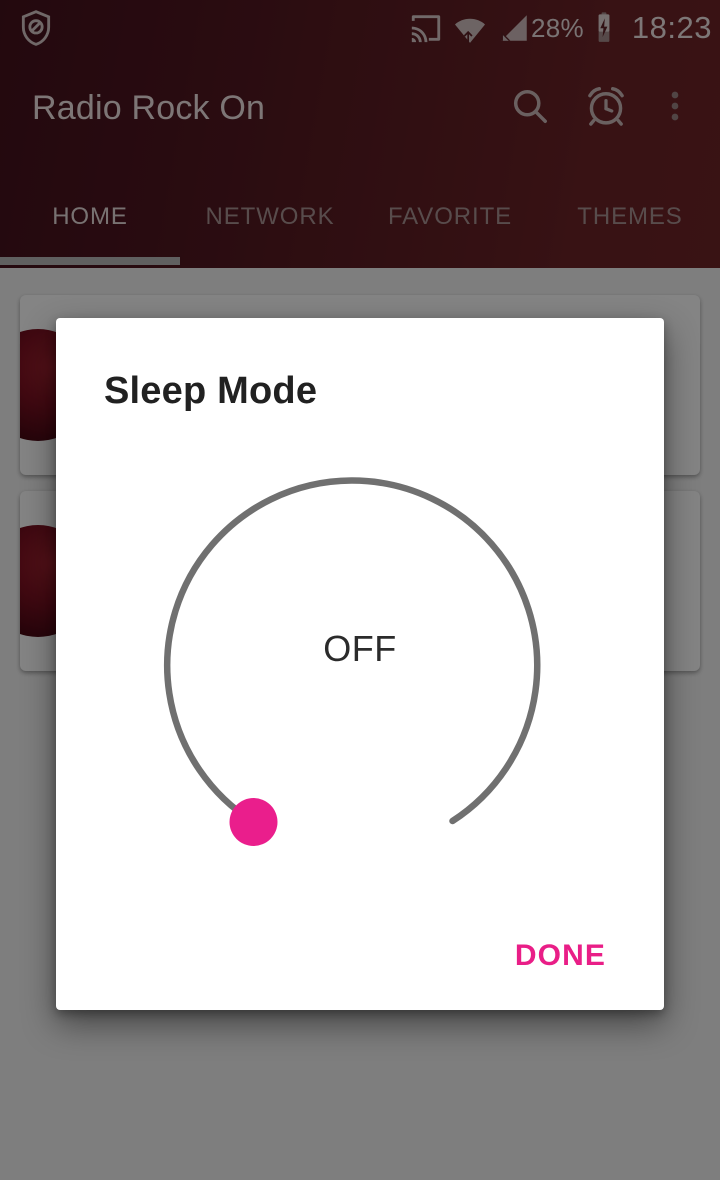  Describe the element at coordinates (253, 822) in the screenshot. I see `dial-thumb` at that location.